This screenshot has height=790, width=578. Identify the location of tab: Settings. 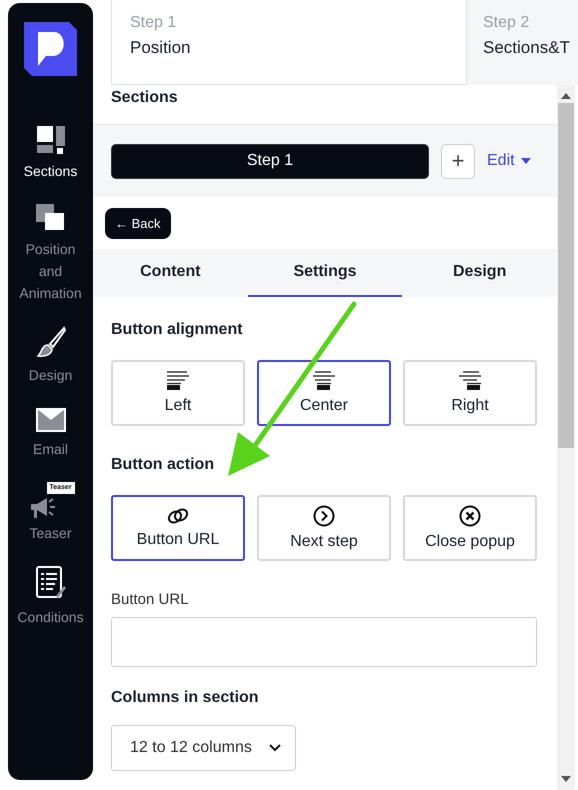
(325, 273).